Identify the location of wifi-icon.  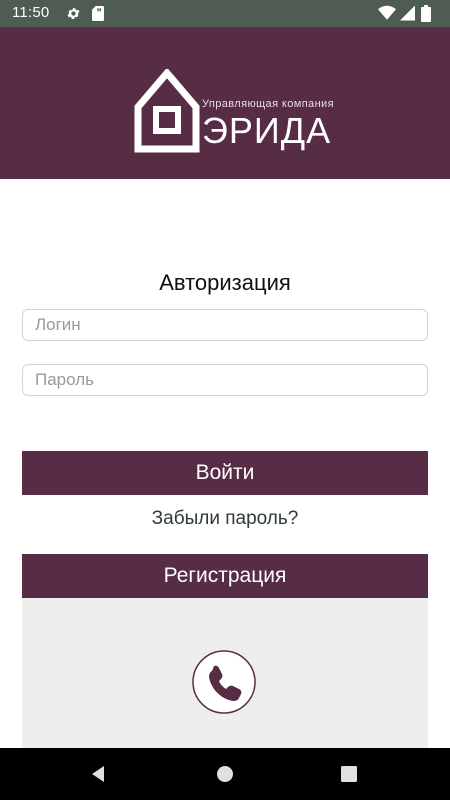
(387, 12).